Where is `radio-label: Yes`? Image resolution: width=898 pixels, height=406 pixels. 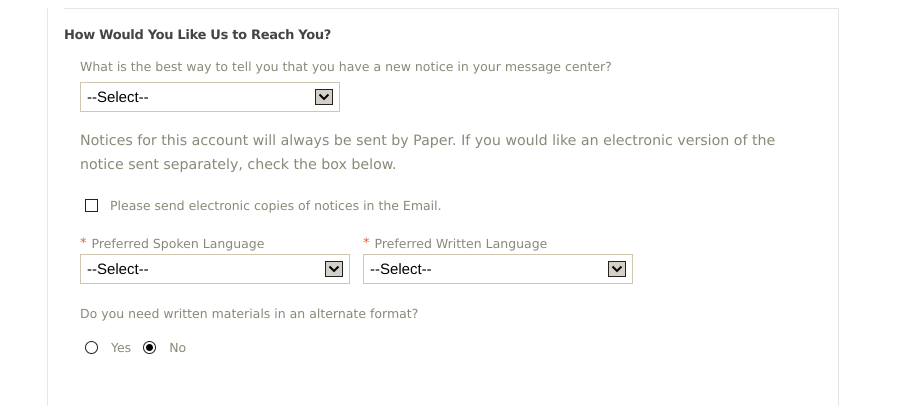 radio-label: Yes is located at coordinates (121, 347).